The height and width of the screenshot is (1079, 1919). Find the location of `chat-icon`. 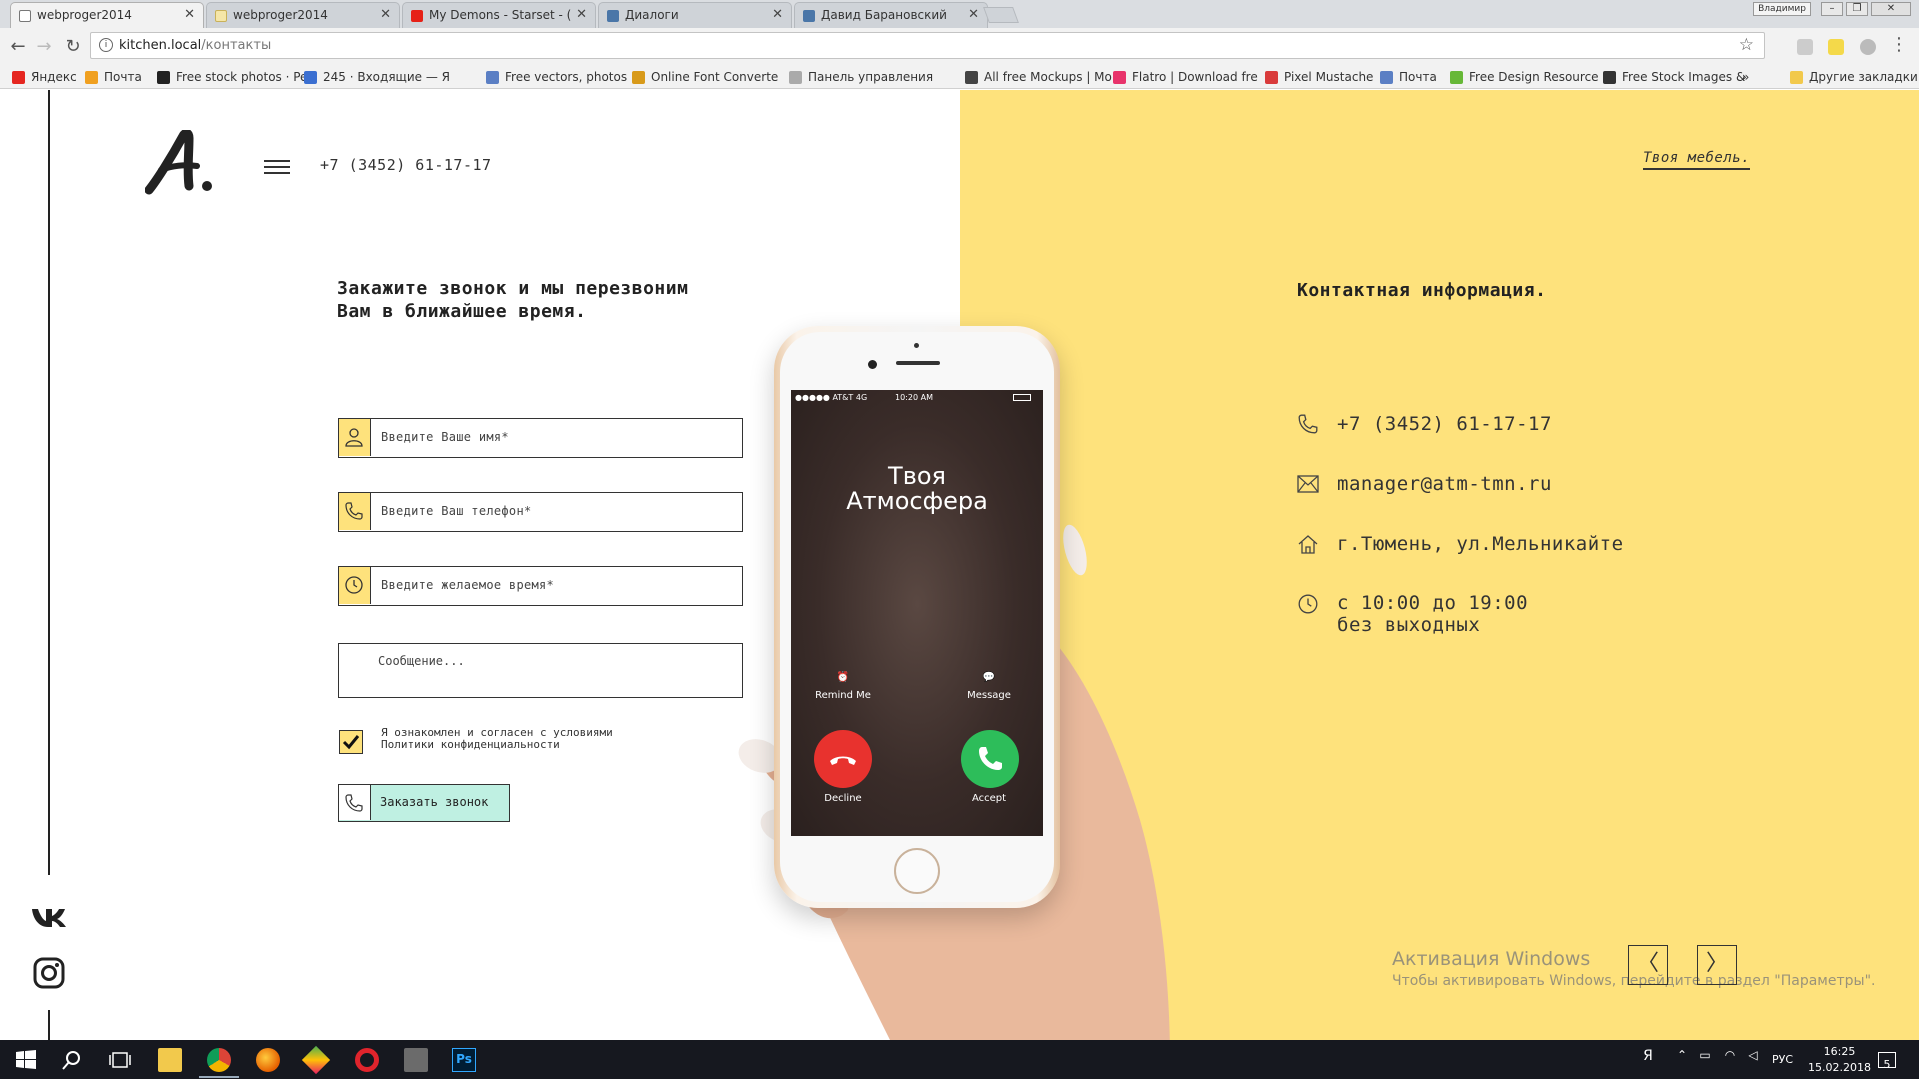

chat-icon is located at coordinates (310, 77).